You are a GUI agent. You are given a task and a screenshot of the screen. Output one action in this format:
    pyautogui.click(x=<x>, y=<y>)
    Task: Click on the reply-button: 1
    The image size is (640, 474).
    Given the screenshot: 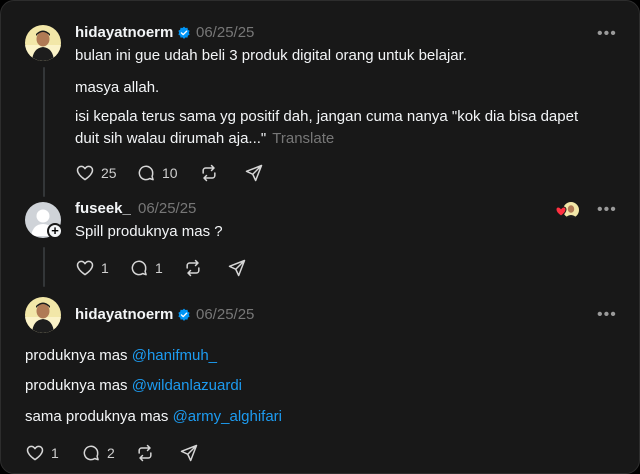 What is the action you would take?
    pyautogui.click(x=146, y=268)
    